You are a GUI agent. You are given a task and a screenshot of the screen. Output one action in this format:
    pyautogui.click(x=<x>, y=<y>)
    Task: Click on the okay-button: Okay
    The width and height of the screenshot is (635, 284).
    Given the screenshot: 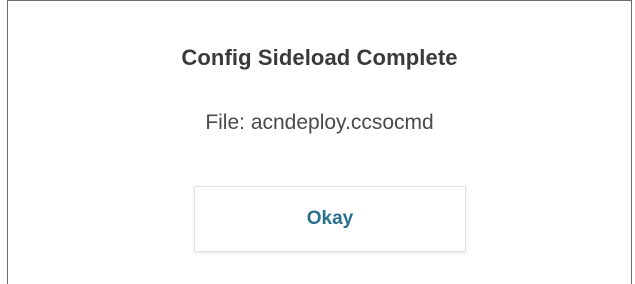 What is the action you would take?
    pyautogui.click(x=330, y=219)
    